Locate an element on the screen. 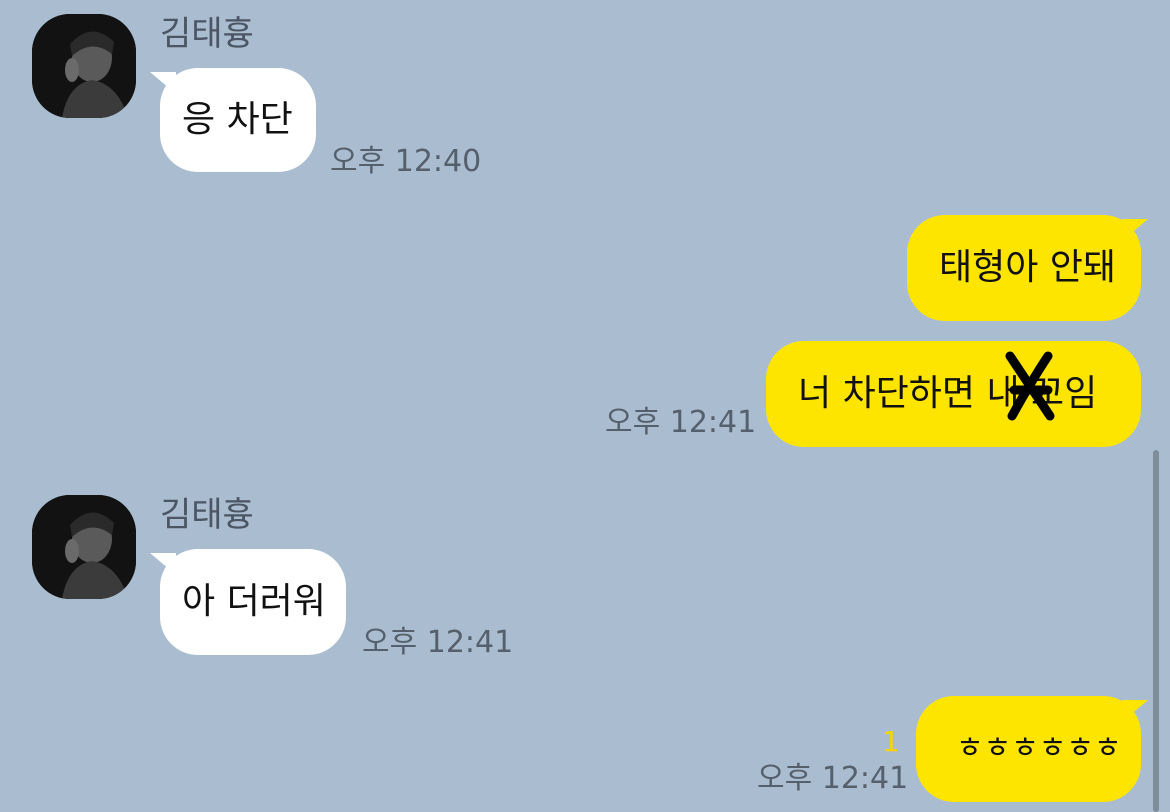  message-bubble: 아 더러워 is located at coordinates (253, 602).